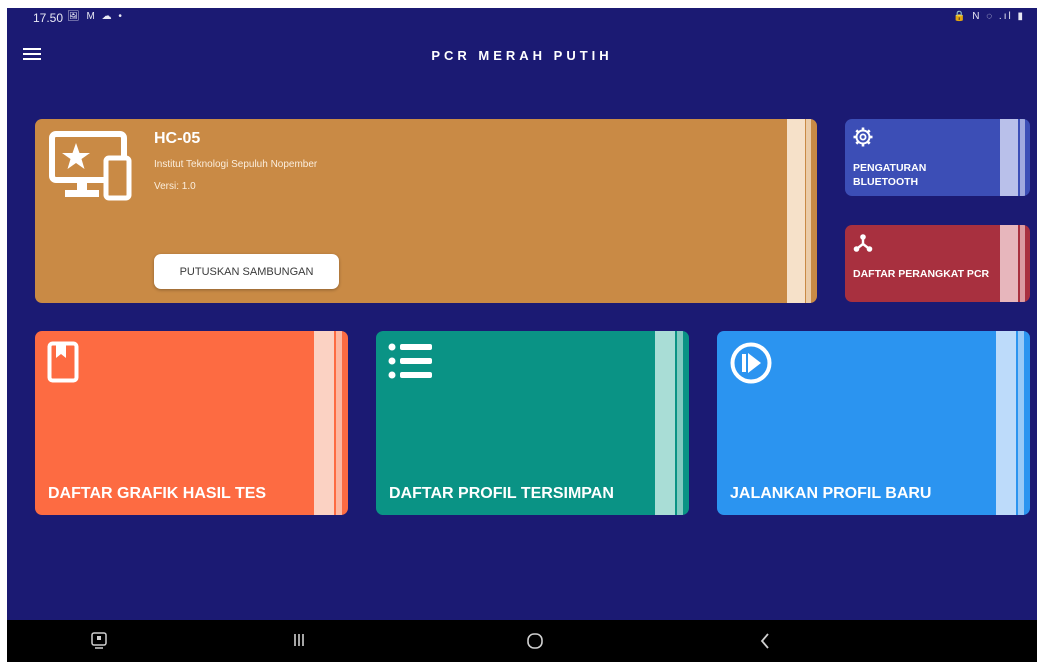 The width and height of the screenshot is (1048, 662). What do you see at coordinates (63, 362) in the screenshot?
I see `bookmark-book-icon` at bounding box center [63, 362].